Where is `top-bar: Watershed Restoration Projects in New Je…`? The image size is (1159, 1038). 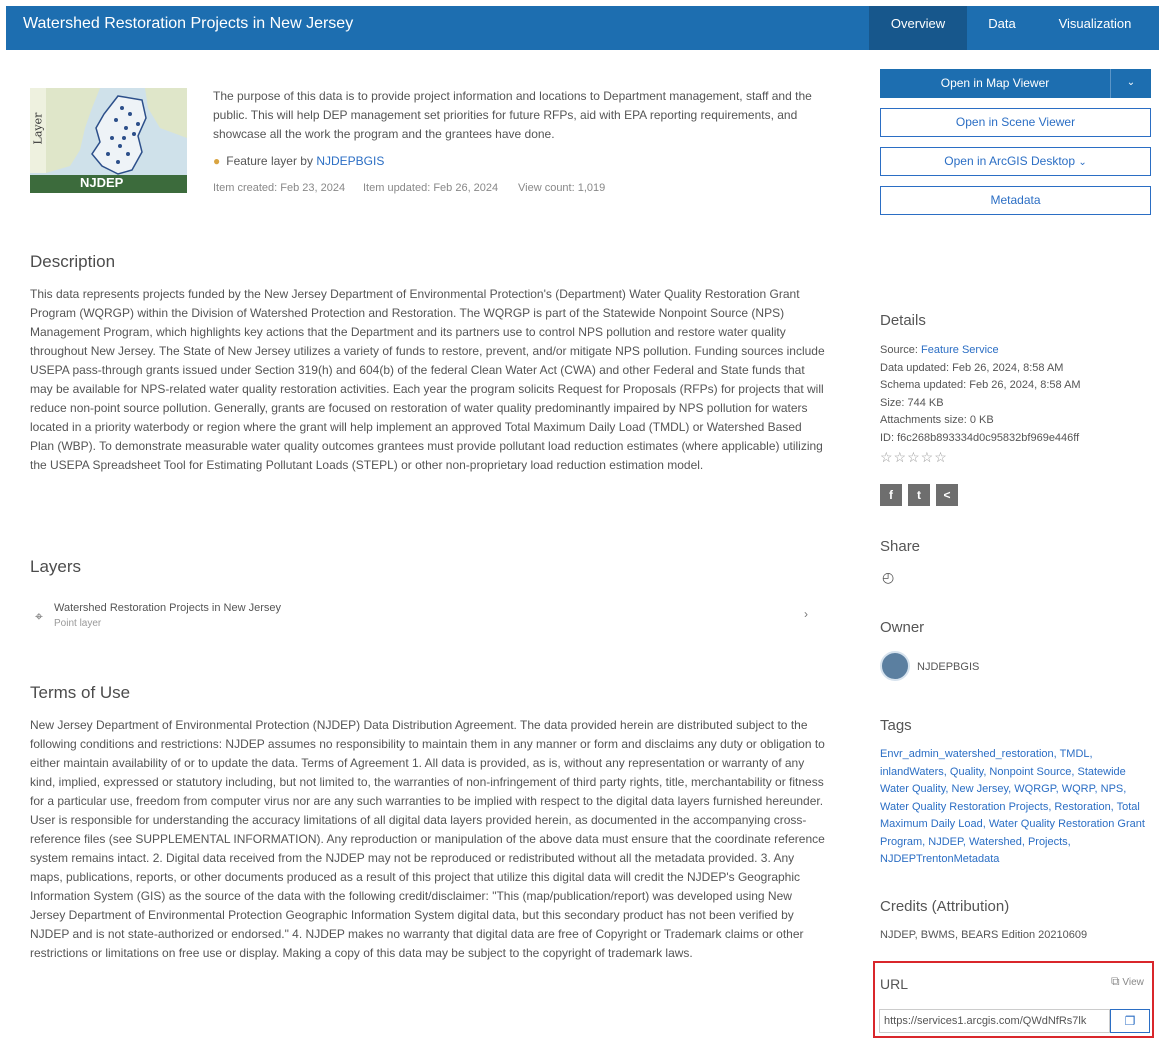 top-bar: Watershed Restoration Projects in New Je… is located at coordinates (582, 28).